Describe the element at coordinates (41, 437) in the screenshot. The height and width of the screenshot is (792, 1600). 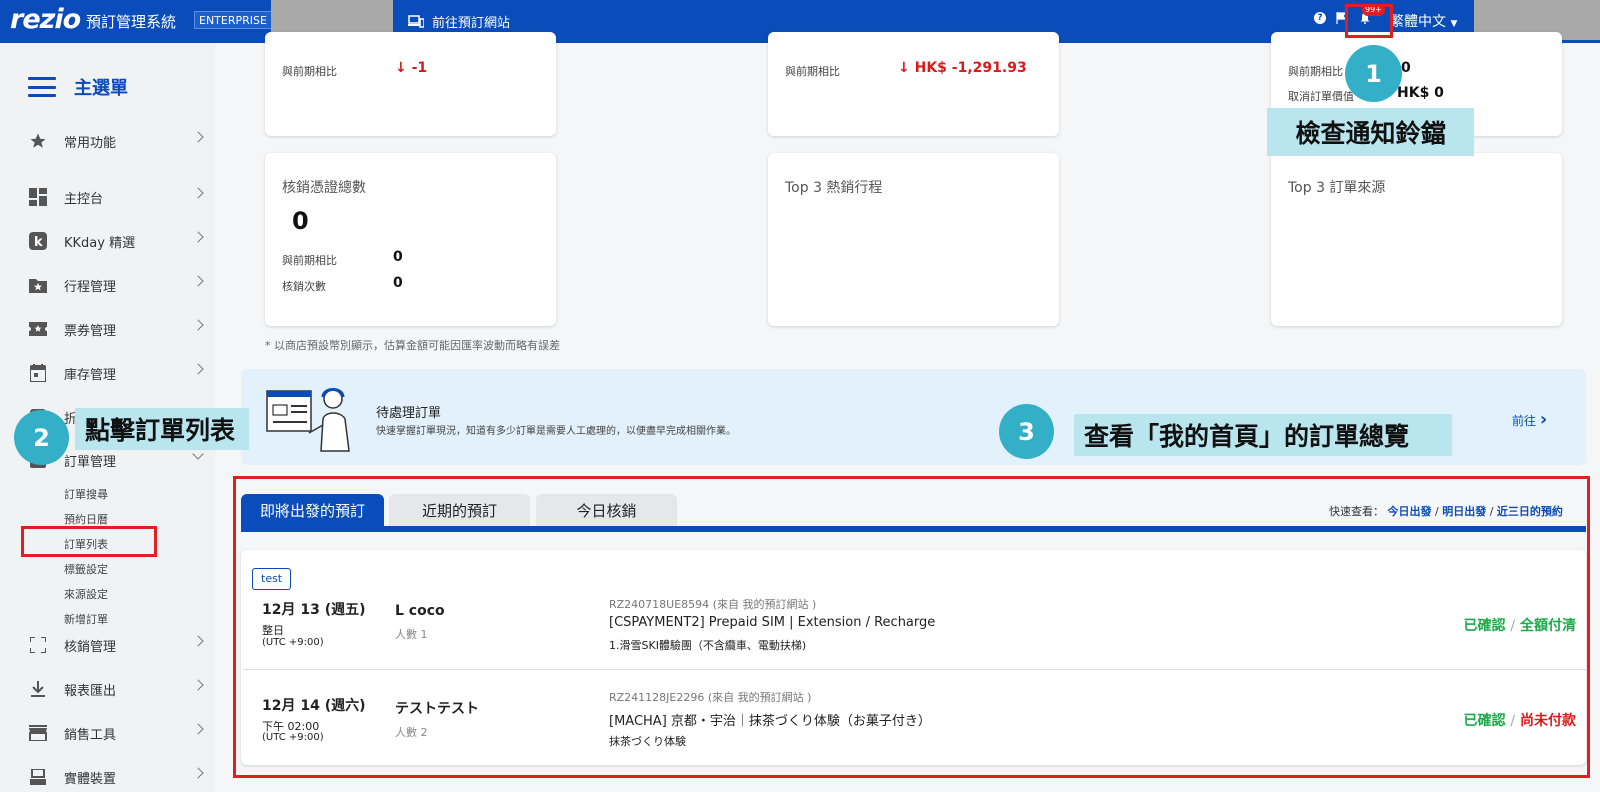
I see `callout-2-number: 2` at that location.